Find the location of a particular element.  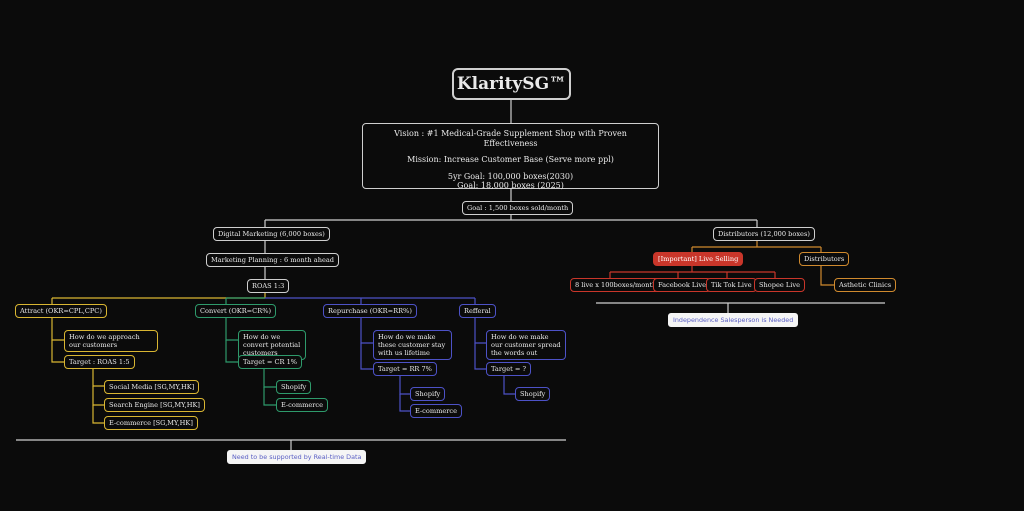

convert-node: Convert (OKR=CR%) is located at coordinates (236, 311).